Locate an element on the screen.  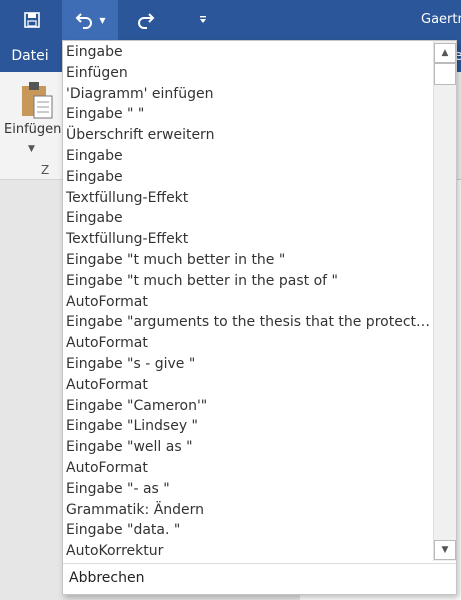
undo-dropdown-footer: Abbrechen is located at coordinates (259, 578).